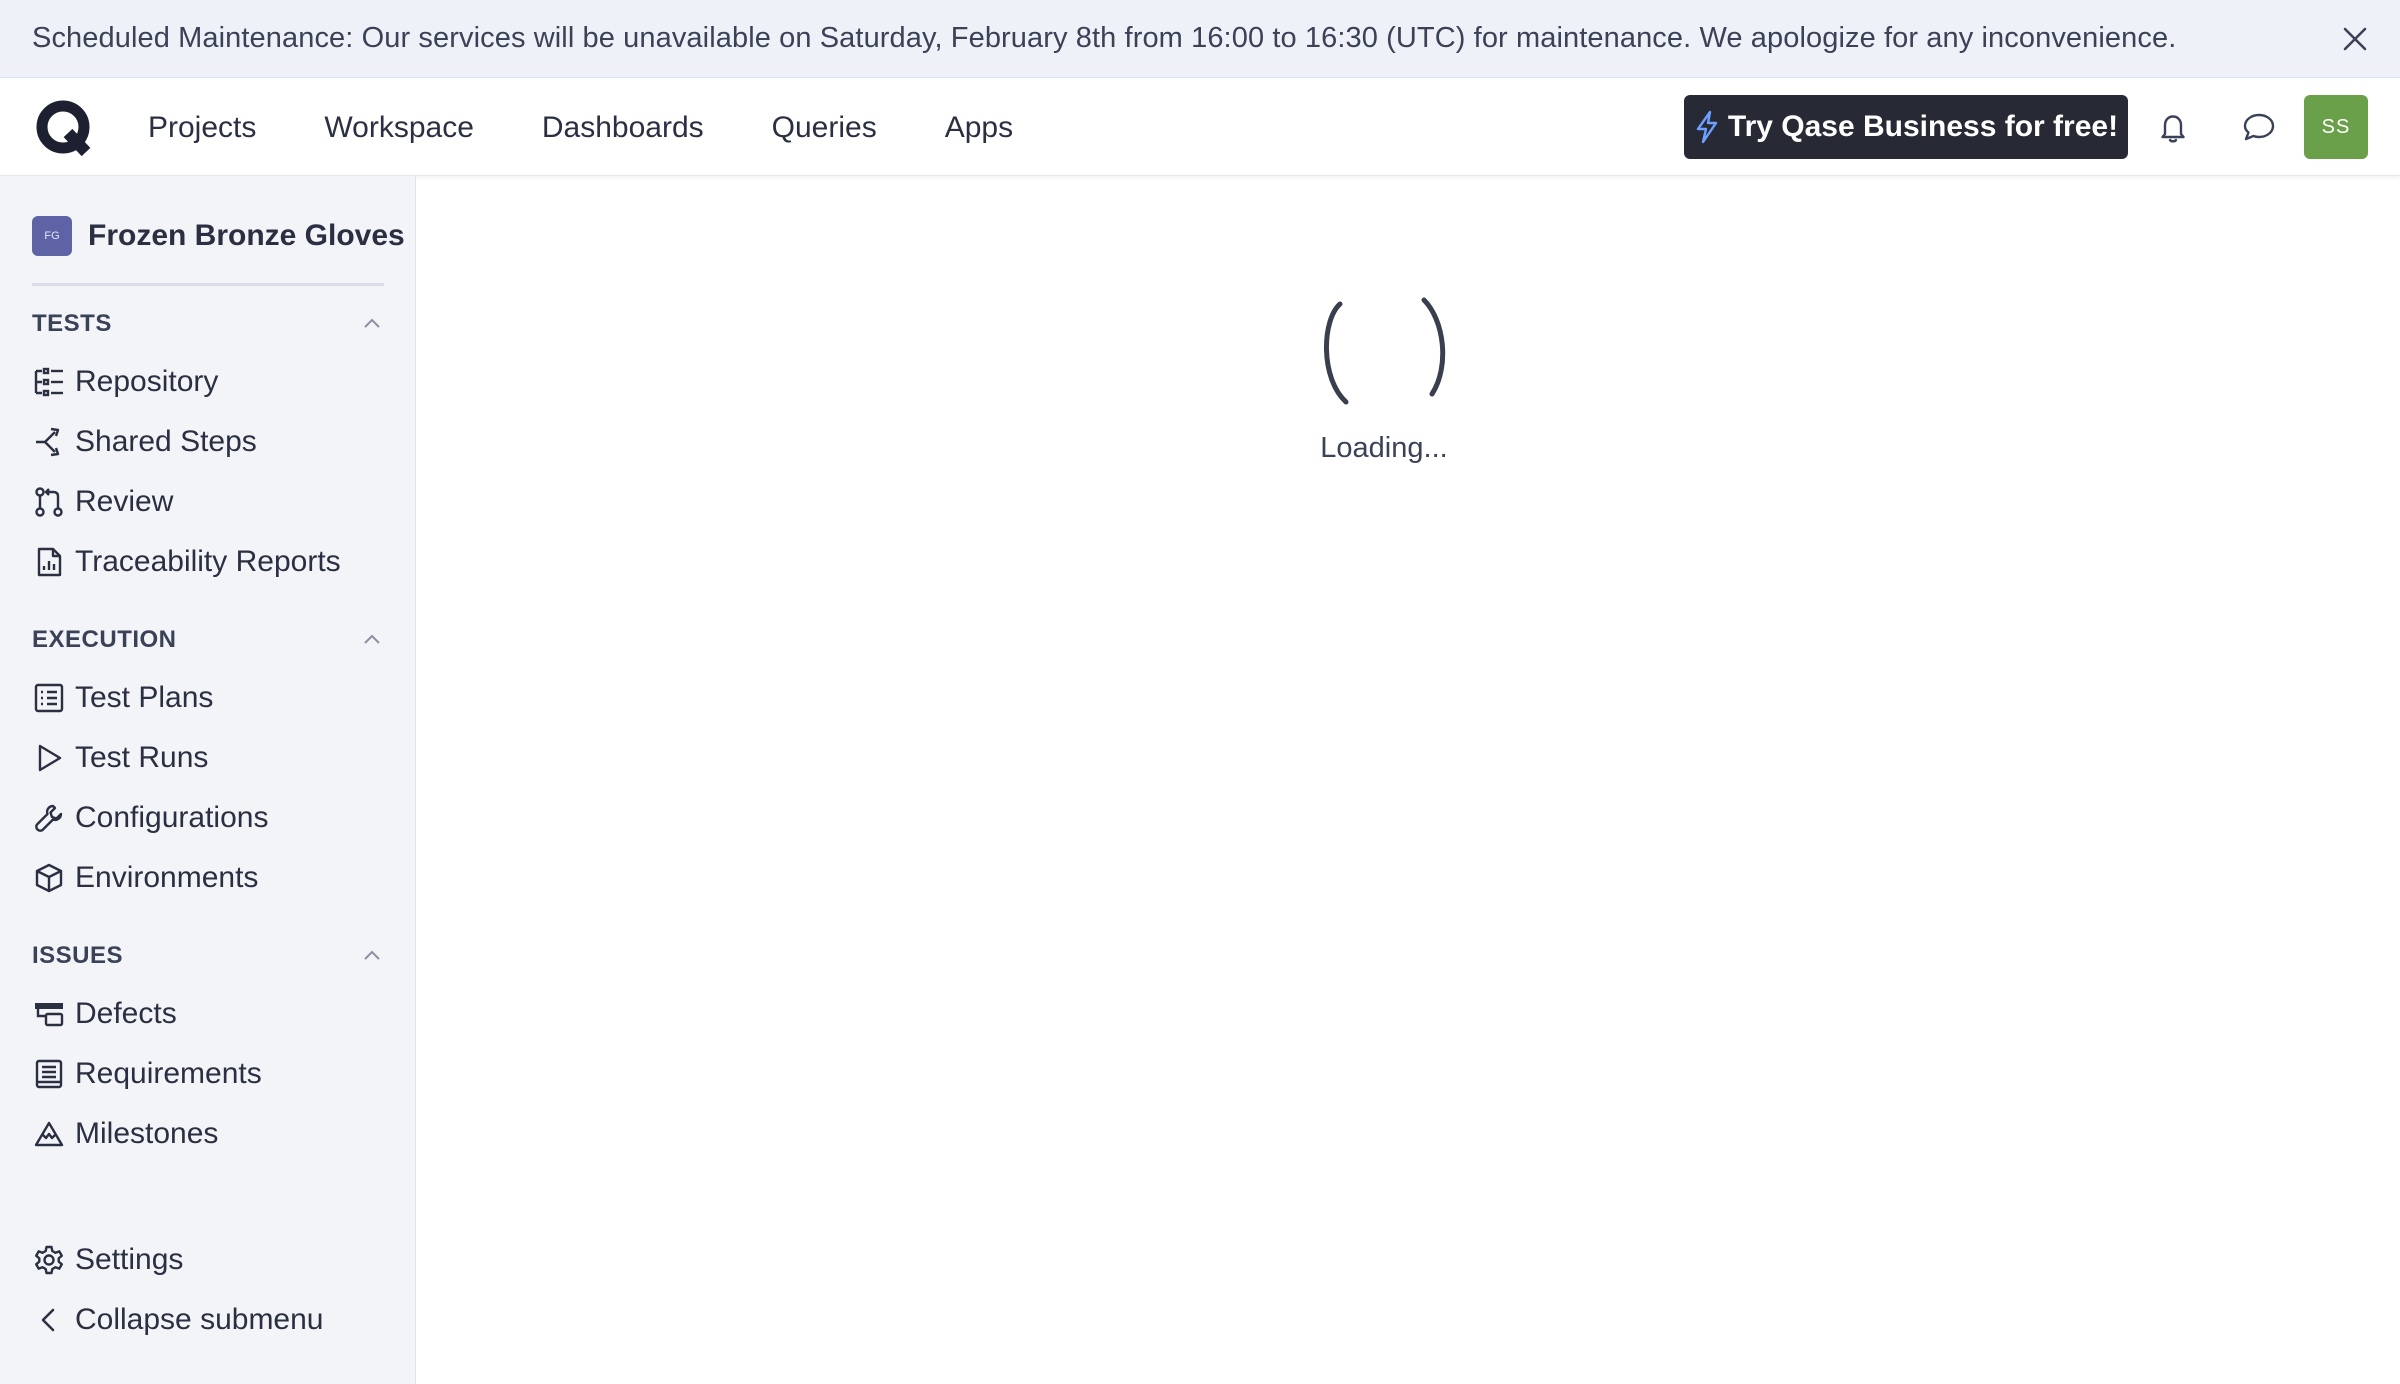  What do you see at coordinates (142, 757) in the screenshot?
I see `sidebar-item-label: Test Runs` at bounding box center [142, 757].